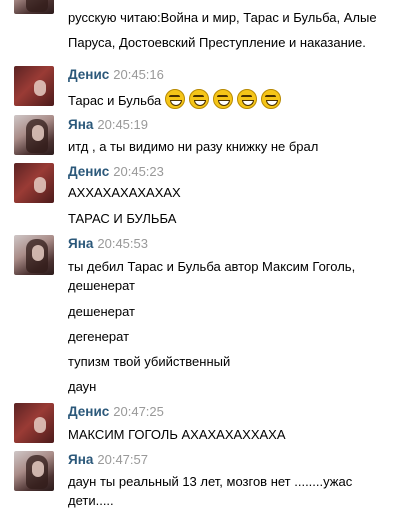  What do you see at coordinates (193, 146) in the screenshot?
I see `message-text: итд , а ты видимо ни разу книжку не брал` at bounding box center [193, 146].